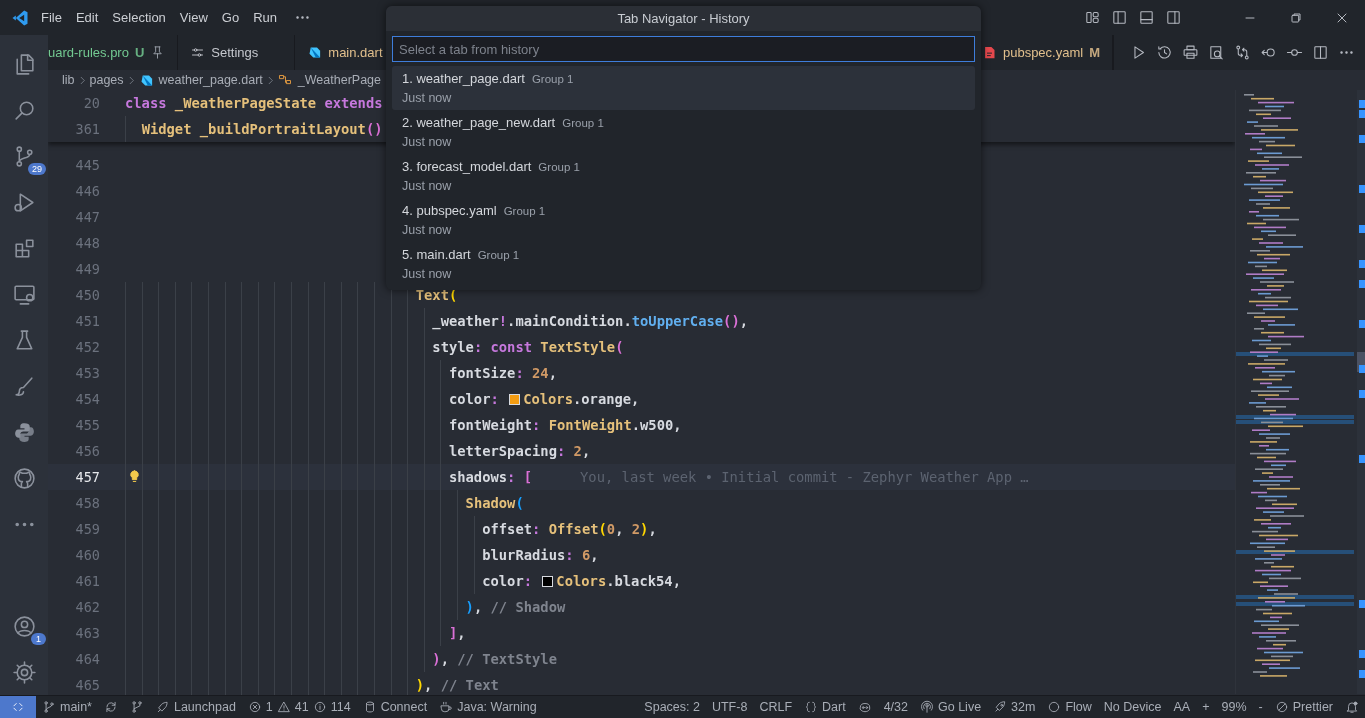 This screenshot has height=718, width=1365. Describe the element at coordinates (825, 707) in the screenshot. I see `status-item: Dart` at that location.